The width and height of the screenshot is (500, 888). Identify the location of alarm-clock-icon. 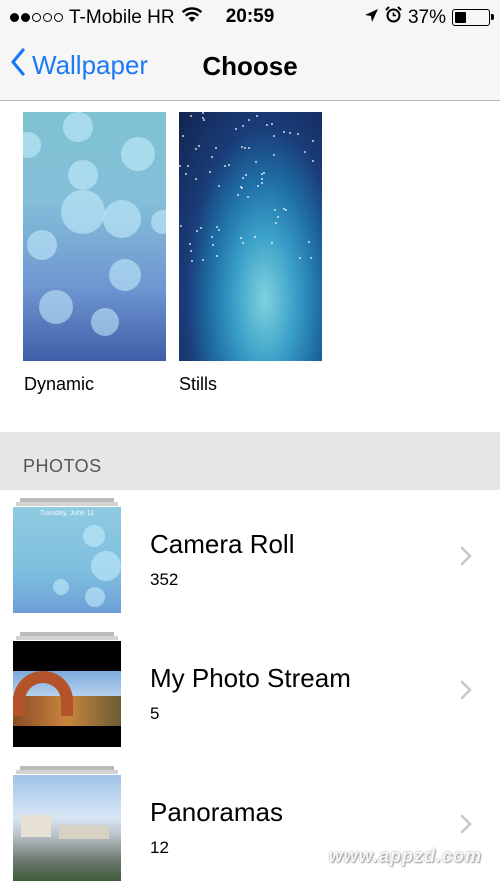
(393, 17).